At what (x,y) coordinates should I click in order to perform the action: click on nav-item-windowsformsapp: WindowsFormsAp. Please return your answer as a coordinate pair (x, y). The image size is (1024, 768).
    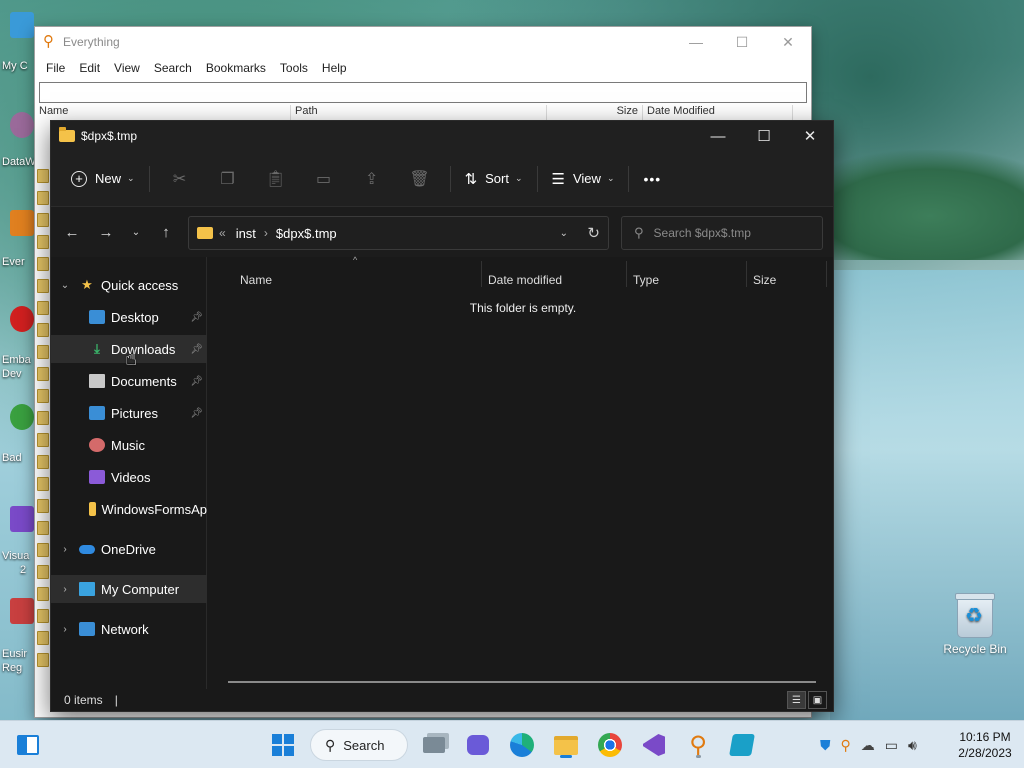
    Looking at the image, I should click on (129, 509).